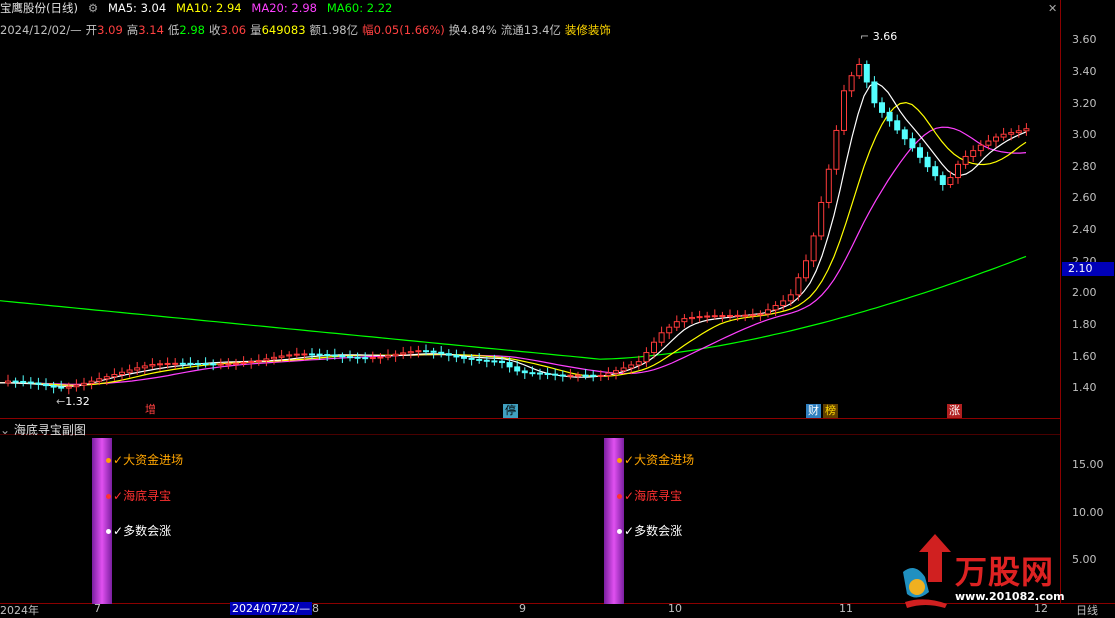 The height and width of the screenshot is (618, 1115). Describe the element at coordinates (1084, 134) in the screenshot. I see `price-tick: 3.00` at that location.